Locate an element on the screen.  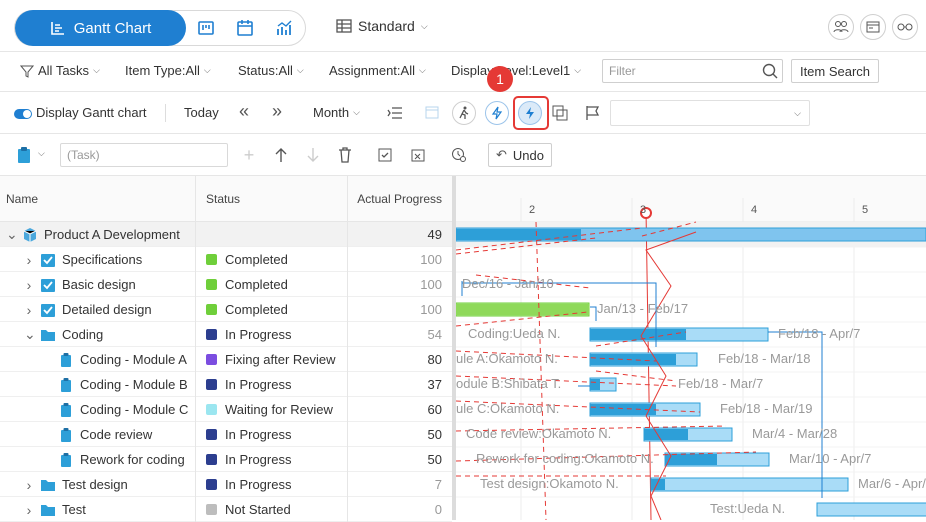
status-column-header: Status is located at coordinates (272, 199).